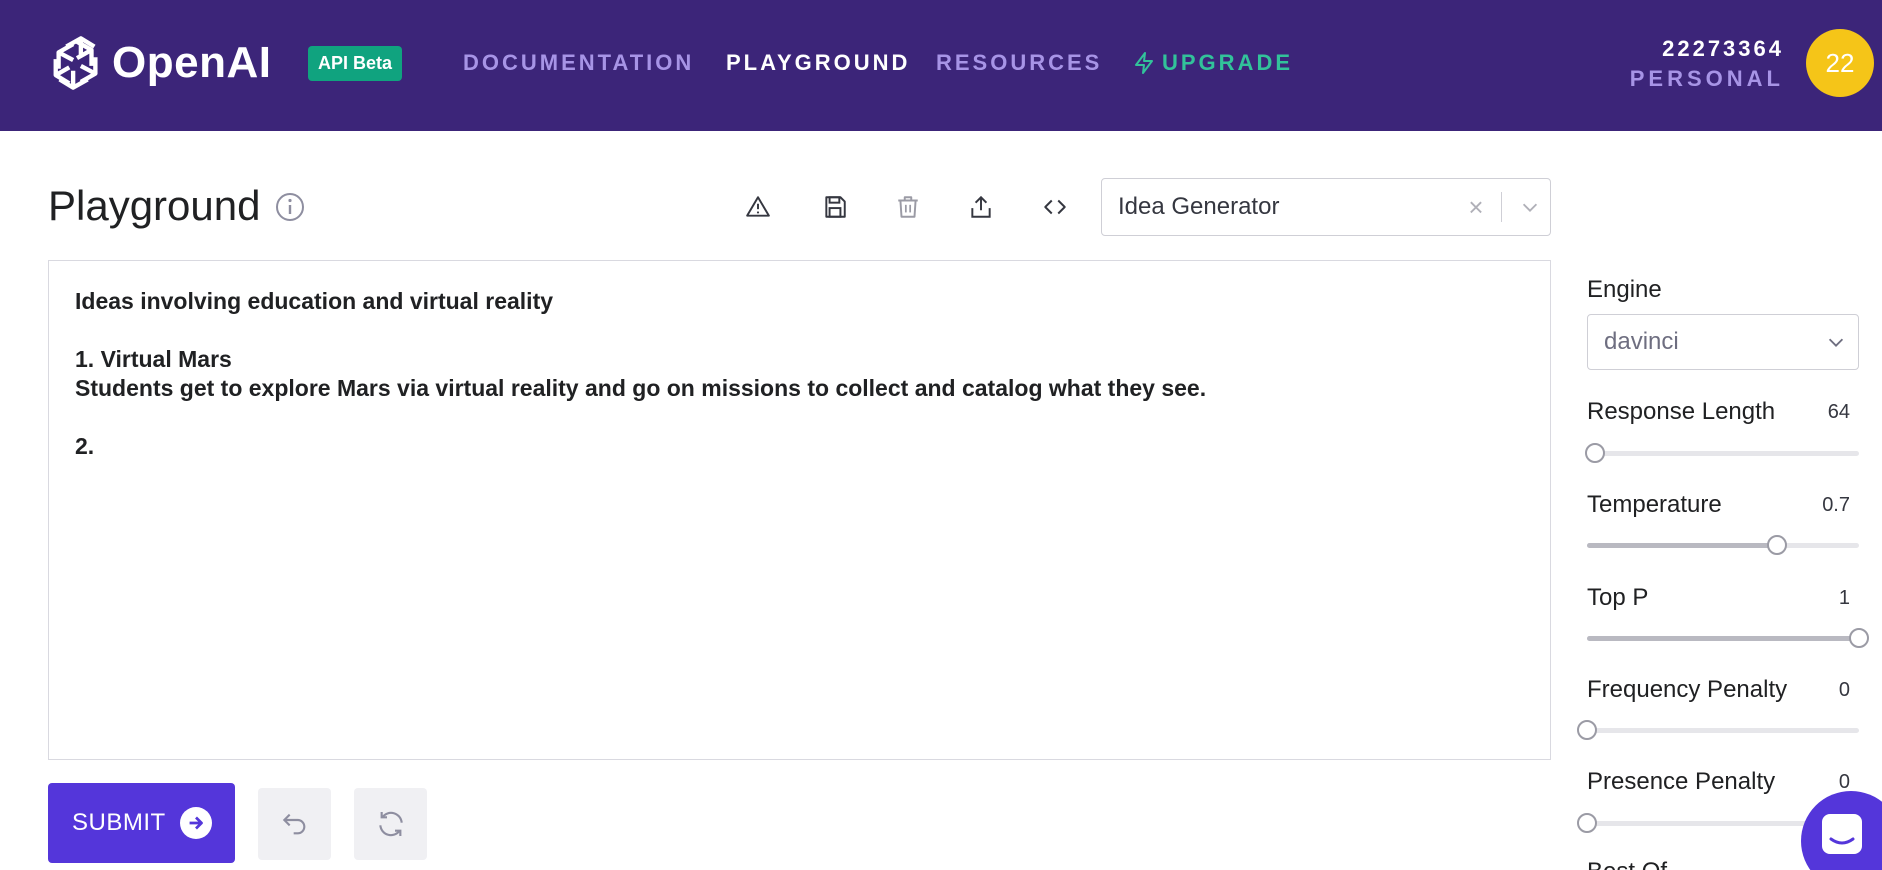  What do you see at coordinates (1476, 207) in the screenshot?
I see `clear-icon: ×` at bounding box center [1476, 207].